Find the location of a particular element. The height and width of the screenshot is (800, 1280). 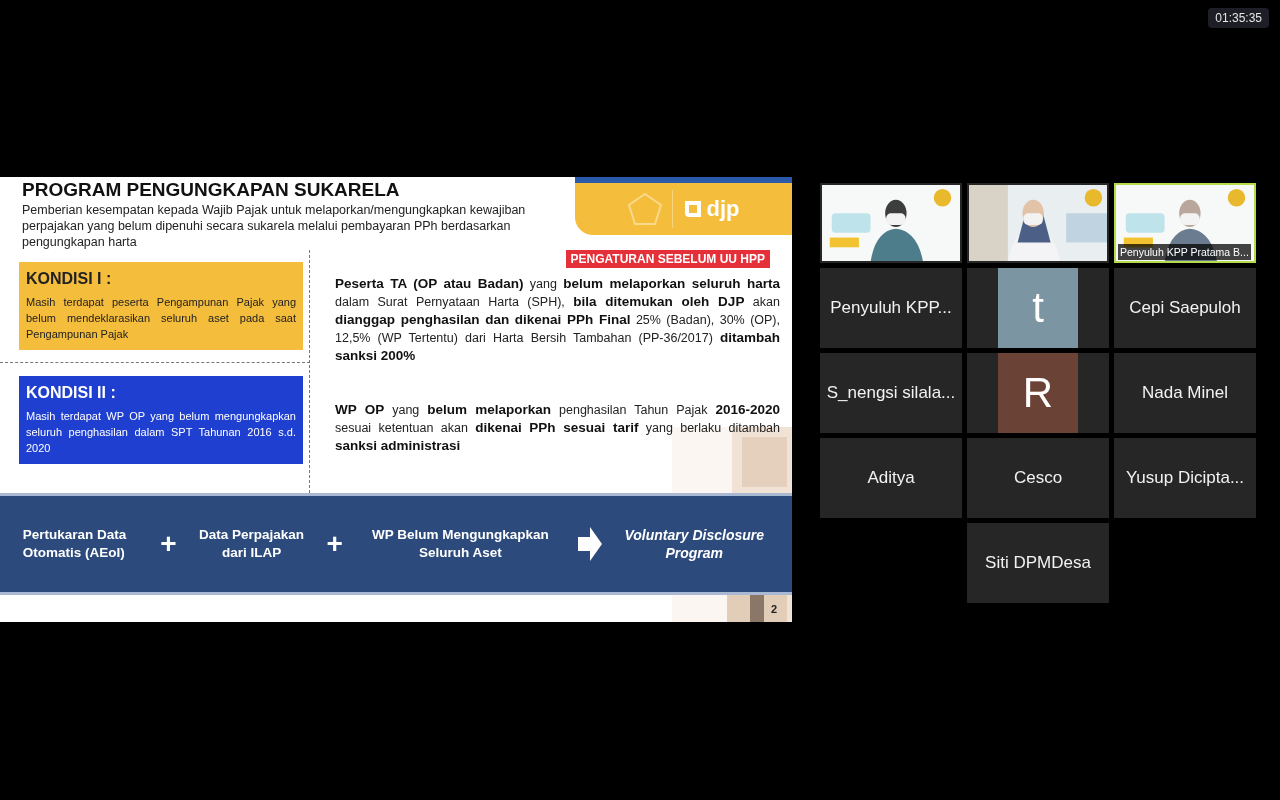

meeting-clock: 01:35:35 is located at coordinates (1238, 18).